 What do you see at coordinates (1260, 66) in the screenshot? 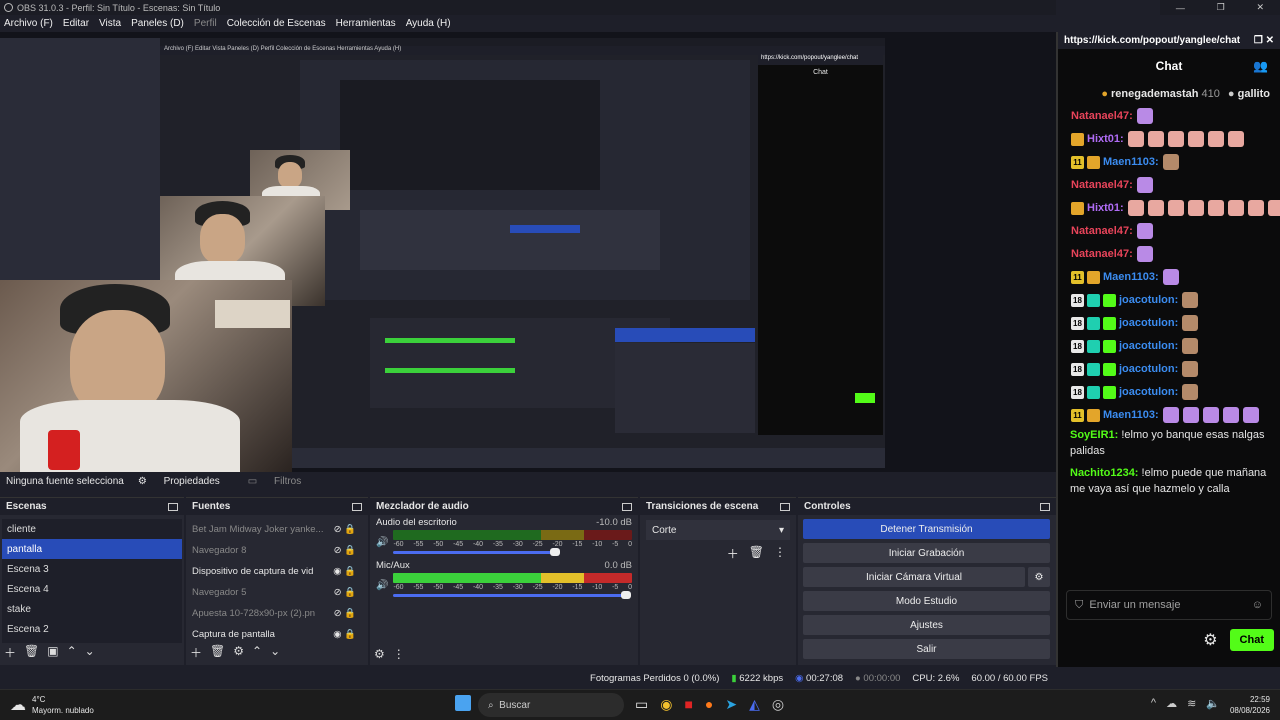
I see `users-icon: 👥` at bounding box center [1260, 66].